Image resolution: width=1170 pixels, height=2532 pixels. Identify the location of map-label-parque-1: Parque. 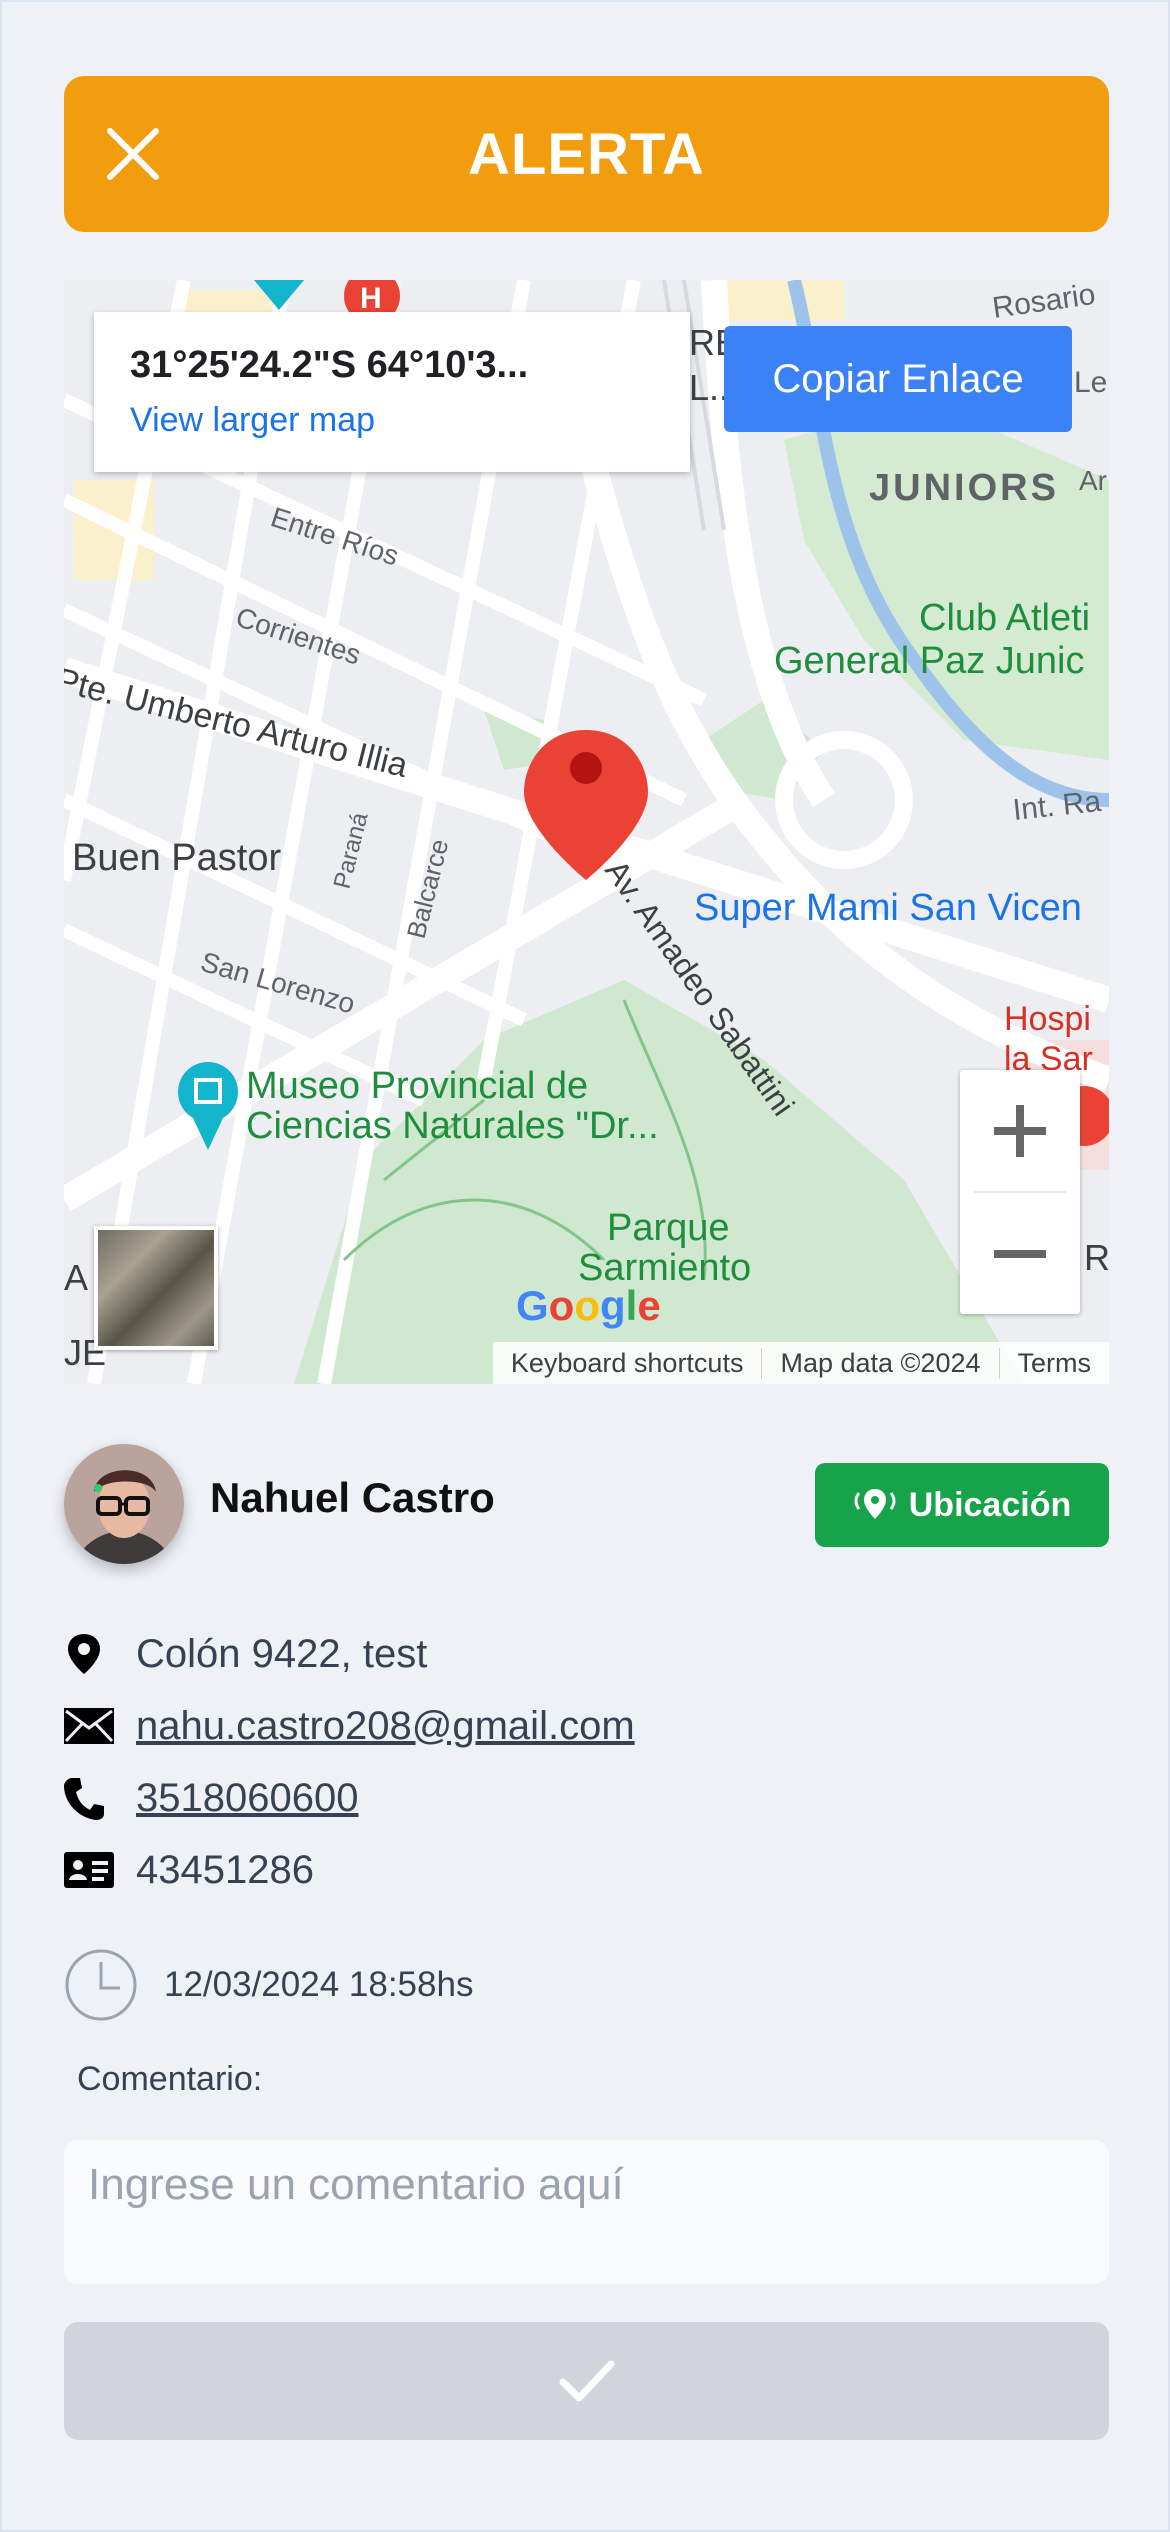
(668, 1228).